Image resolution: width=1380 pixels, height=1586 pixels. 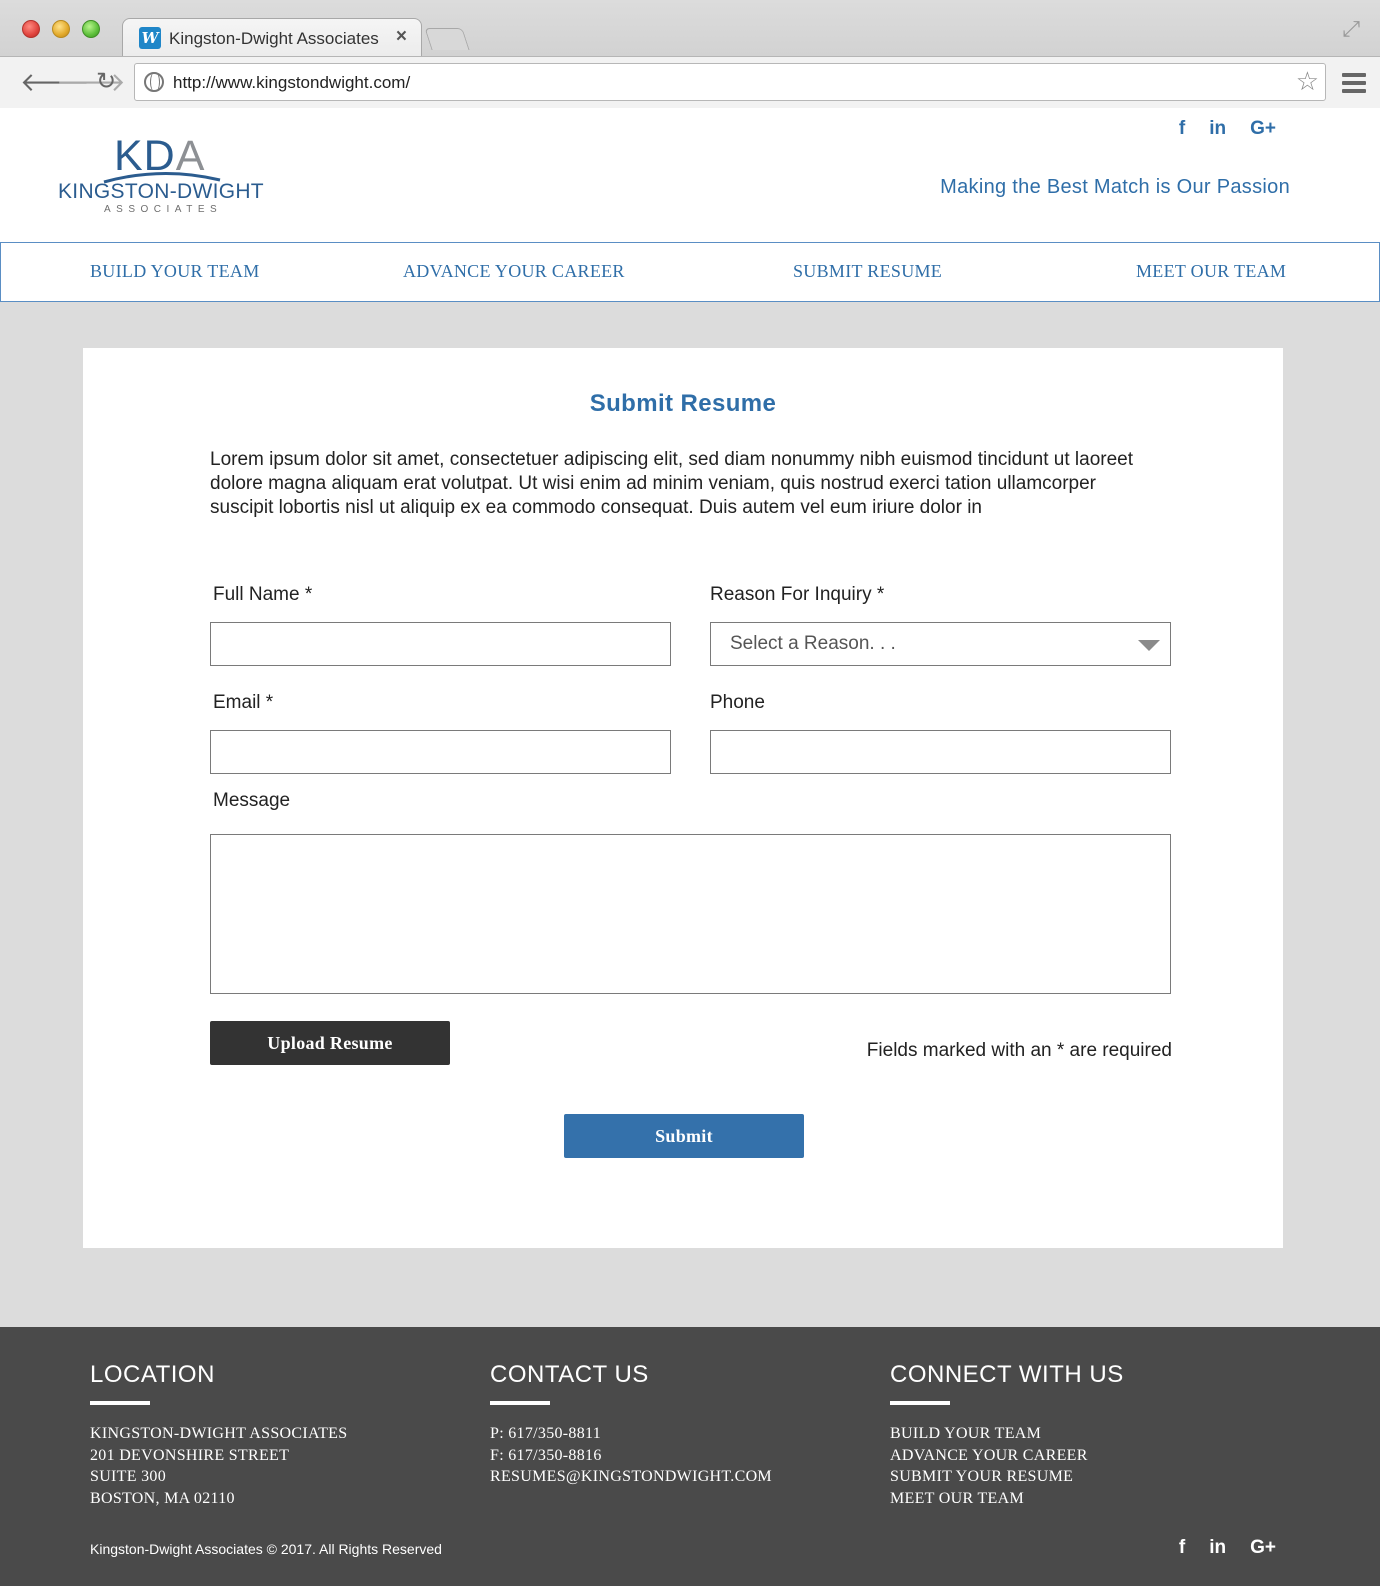 What do you see at coordinates (1211, 271) in the screenshot?
I see `nav-meet-our-team: MEET OUR TEAM` at bounding box center [1211, 271].